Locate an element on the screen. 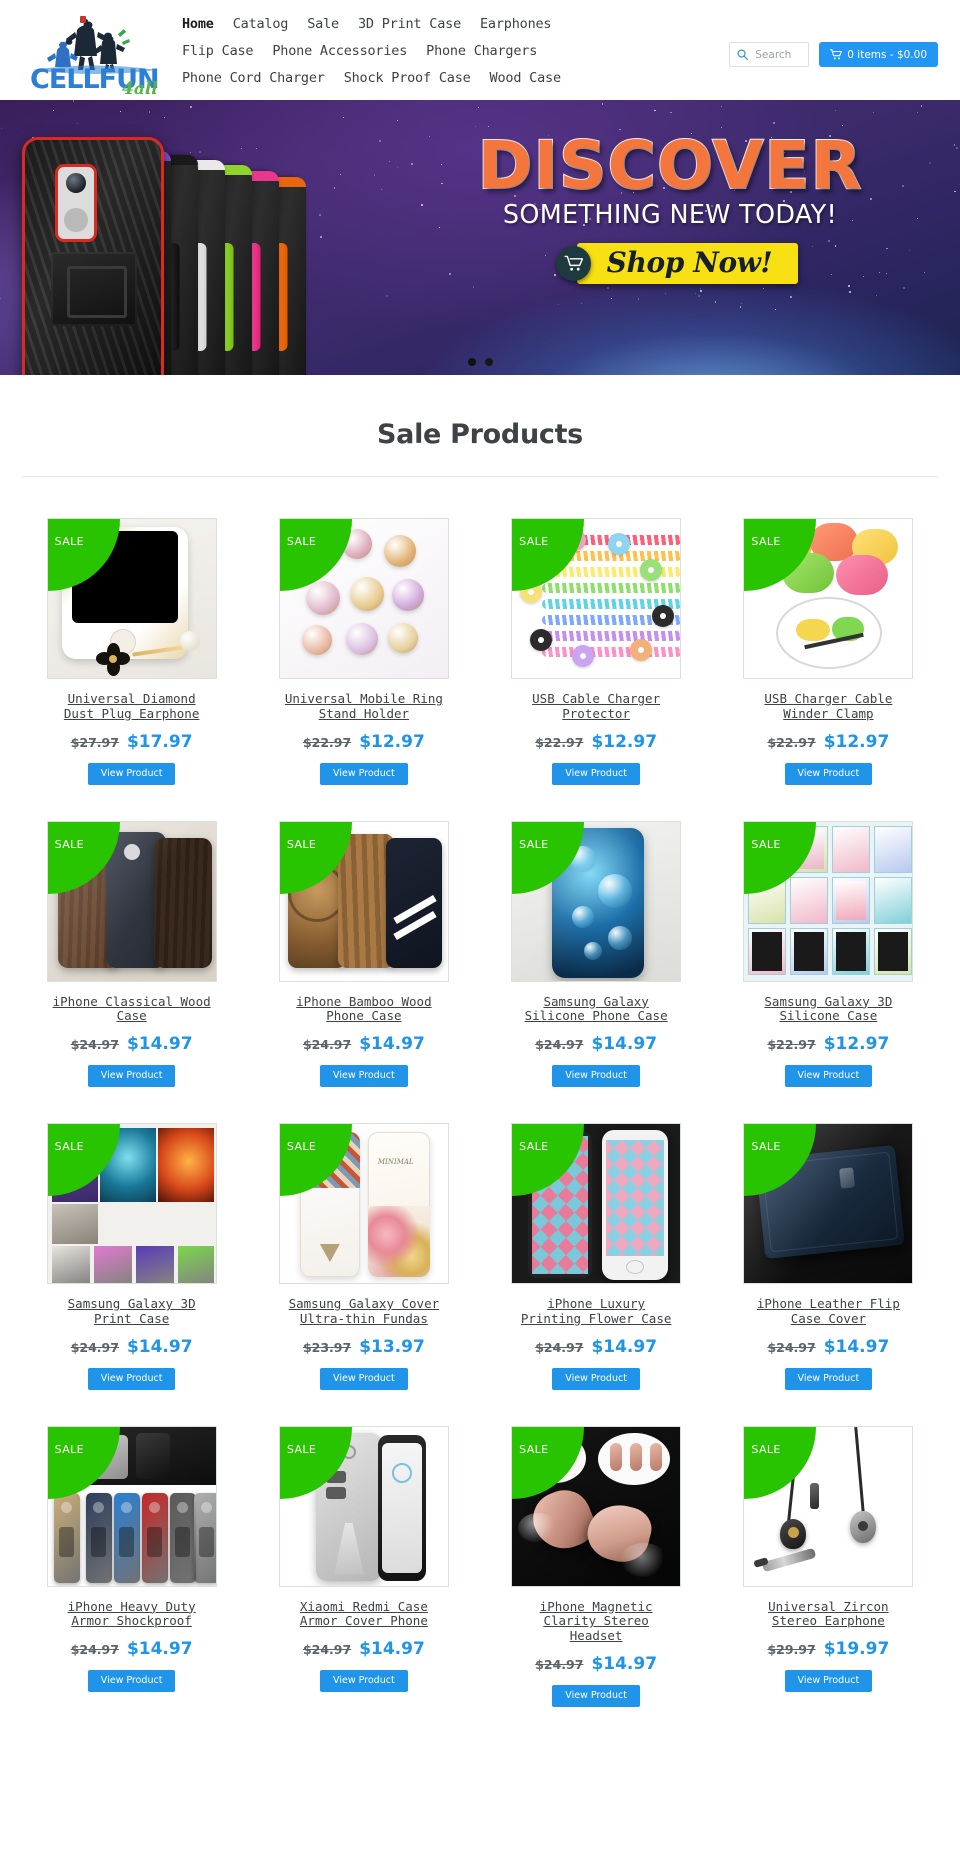 This screenshot has height=1875, width=960. product-title: Universal Diamond Dust Plug Earphone is located at coordinates (132, 706).